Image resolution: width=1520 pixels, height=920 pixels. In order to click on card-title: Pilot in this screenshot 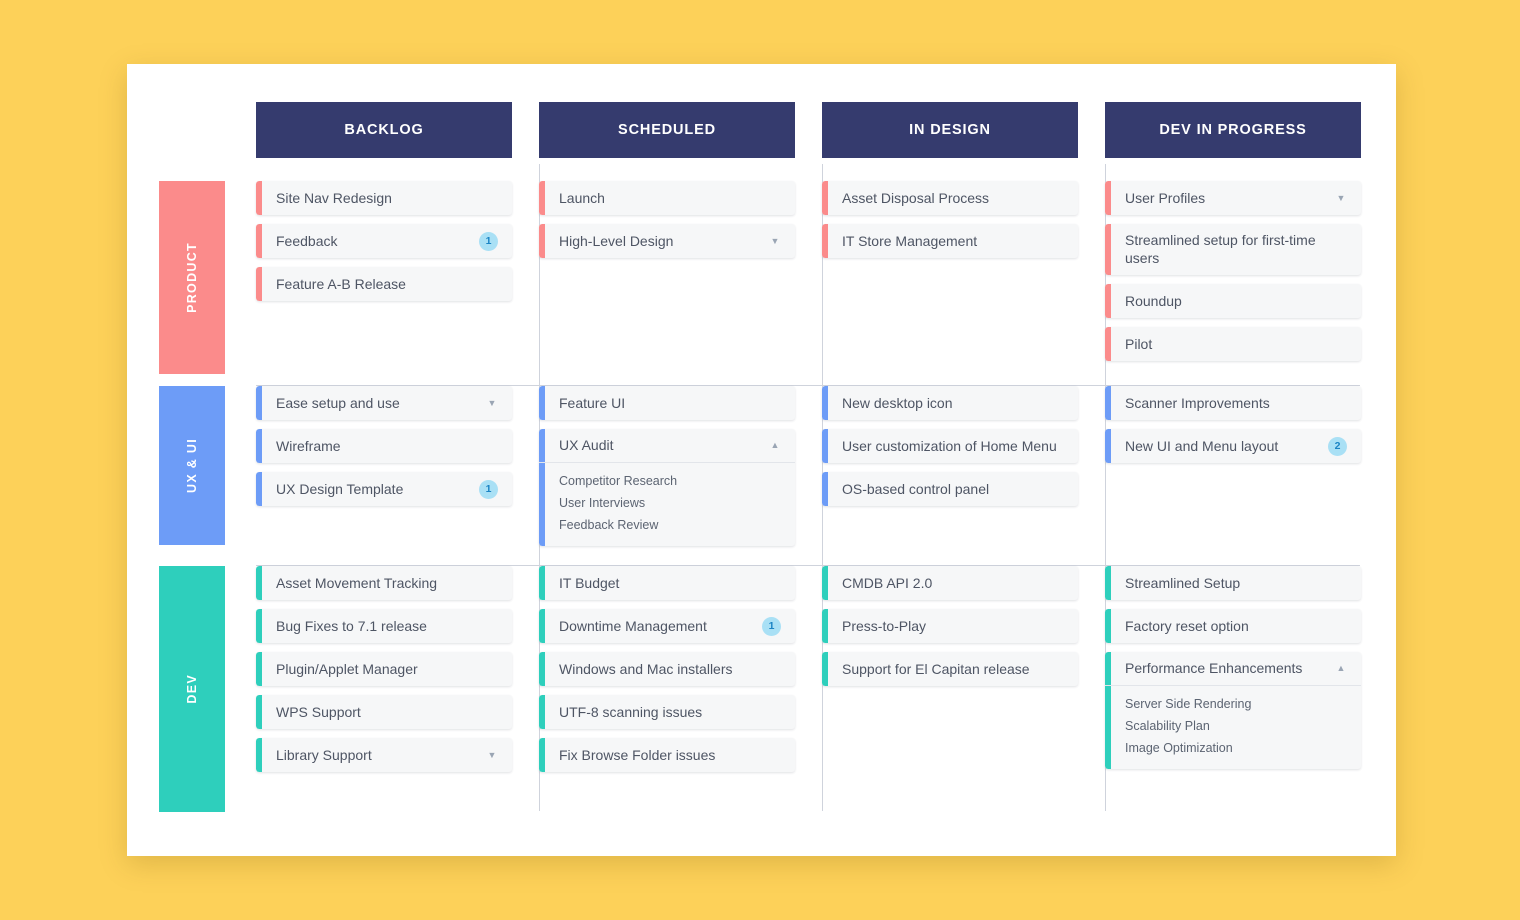, I will do `click(1139, 343)`.